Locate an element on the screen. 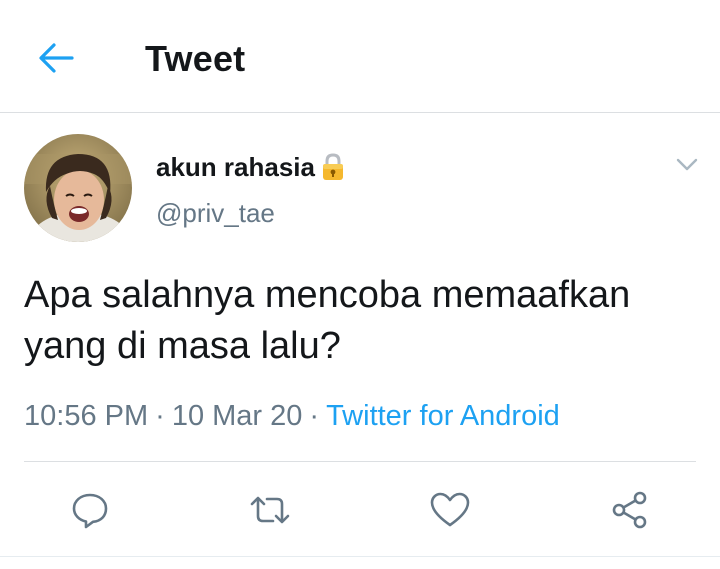 This screenshot has height=569, width=720. avatar is located at coordinates (78, 188).